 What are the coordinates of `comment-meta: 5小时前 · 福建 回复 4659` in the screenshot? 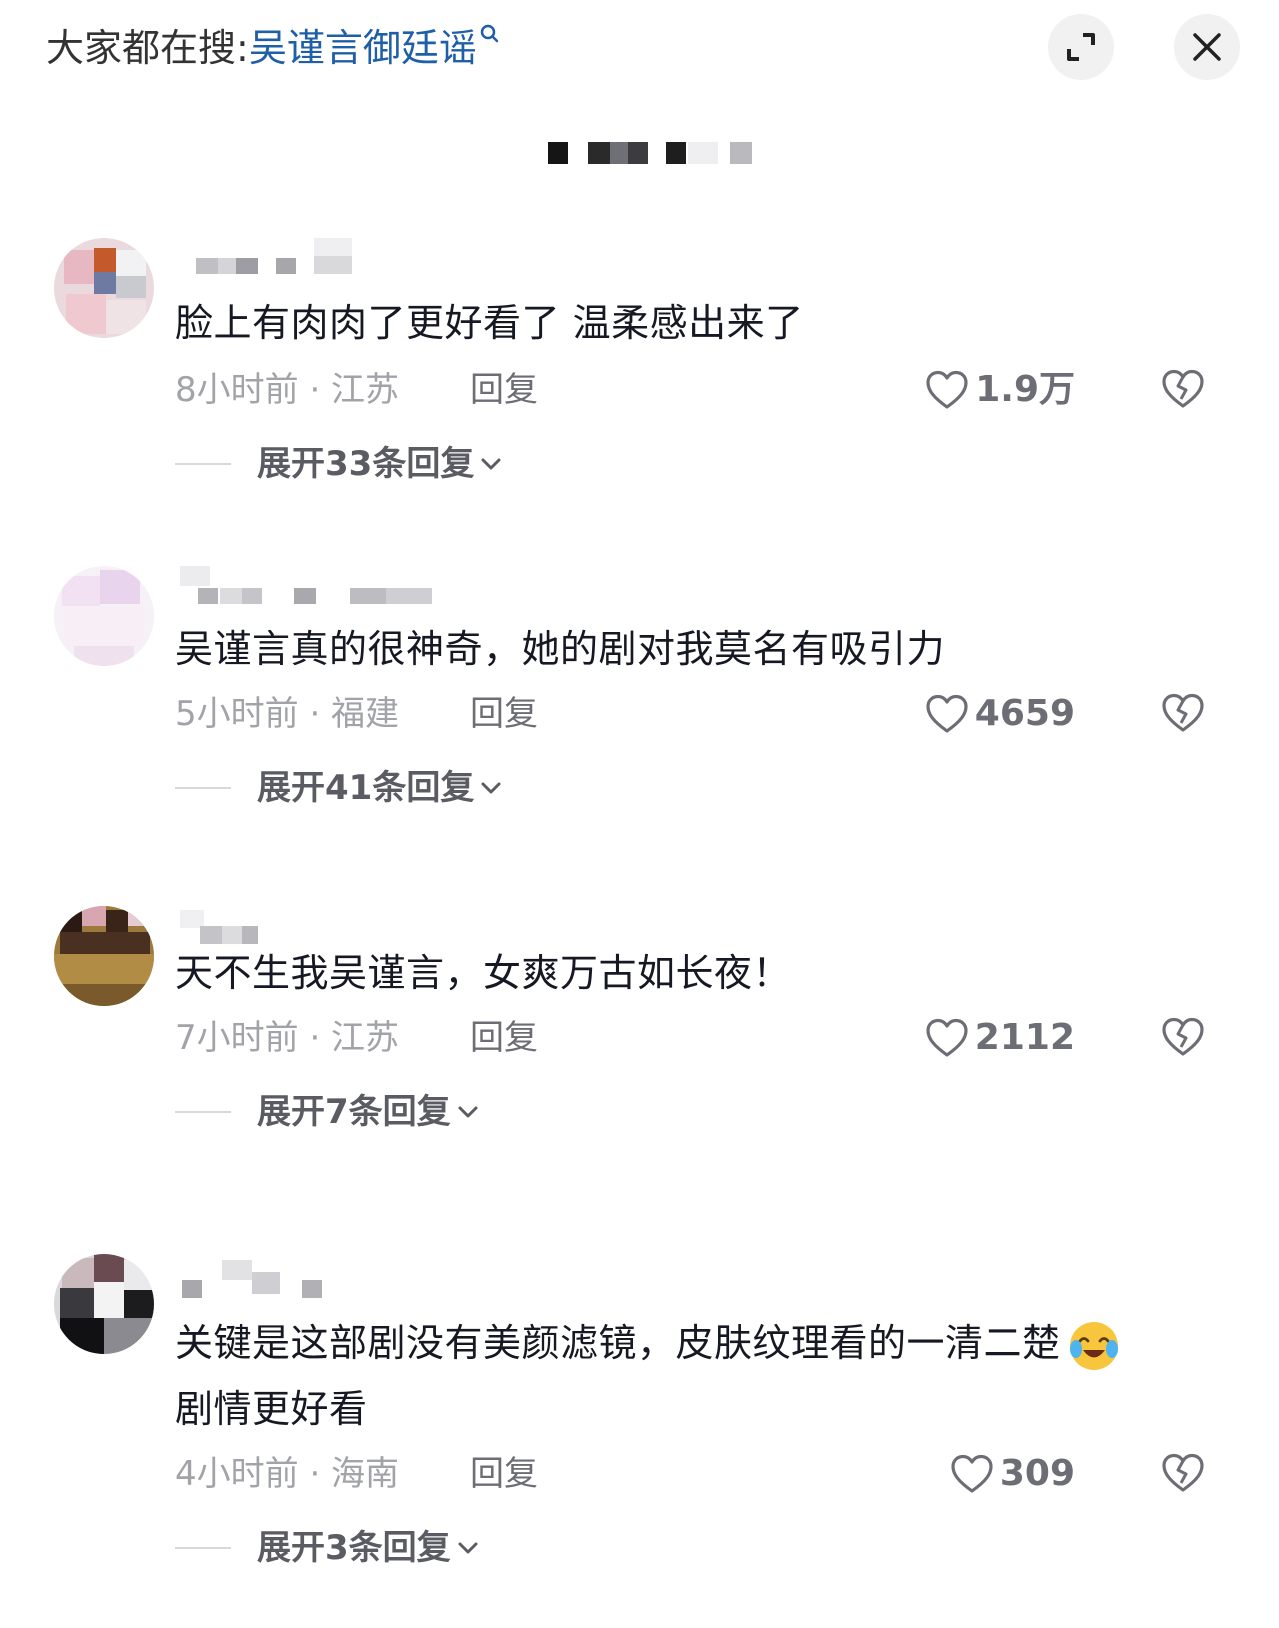 It's located at (715, 714).